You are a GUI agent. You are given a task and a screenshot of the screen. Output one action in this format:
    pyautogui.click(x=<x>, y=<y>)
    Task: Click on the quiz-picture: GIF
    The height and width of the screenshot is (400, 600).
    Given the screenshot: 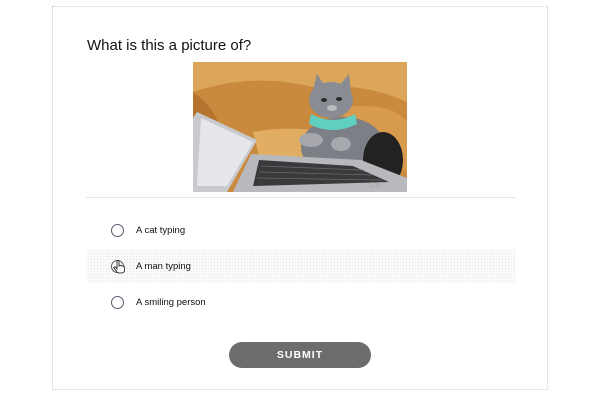 What is the action you would take?
    pyautogui.click(x=300, y=127)
    